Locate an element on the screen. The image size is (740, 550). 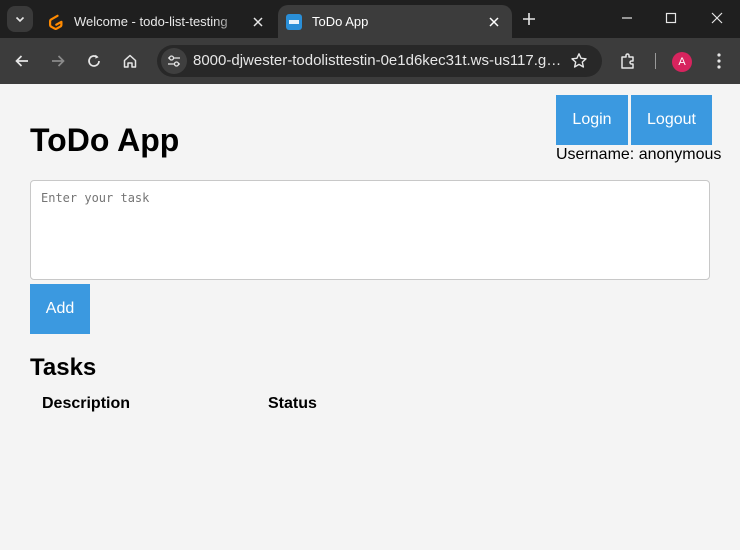
site-info-button is located at coordinates (174, 61).